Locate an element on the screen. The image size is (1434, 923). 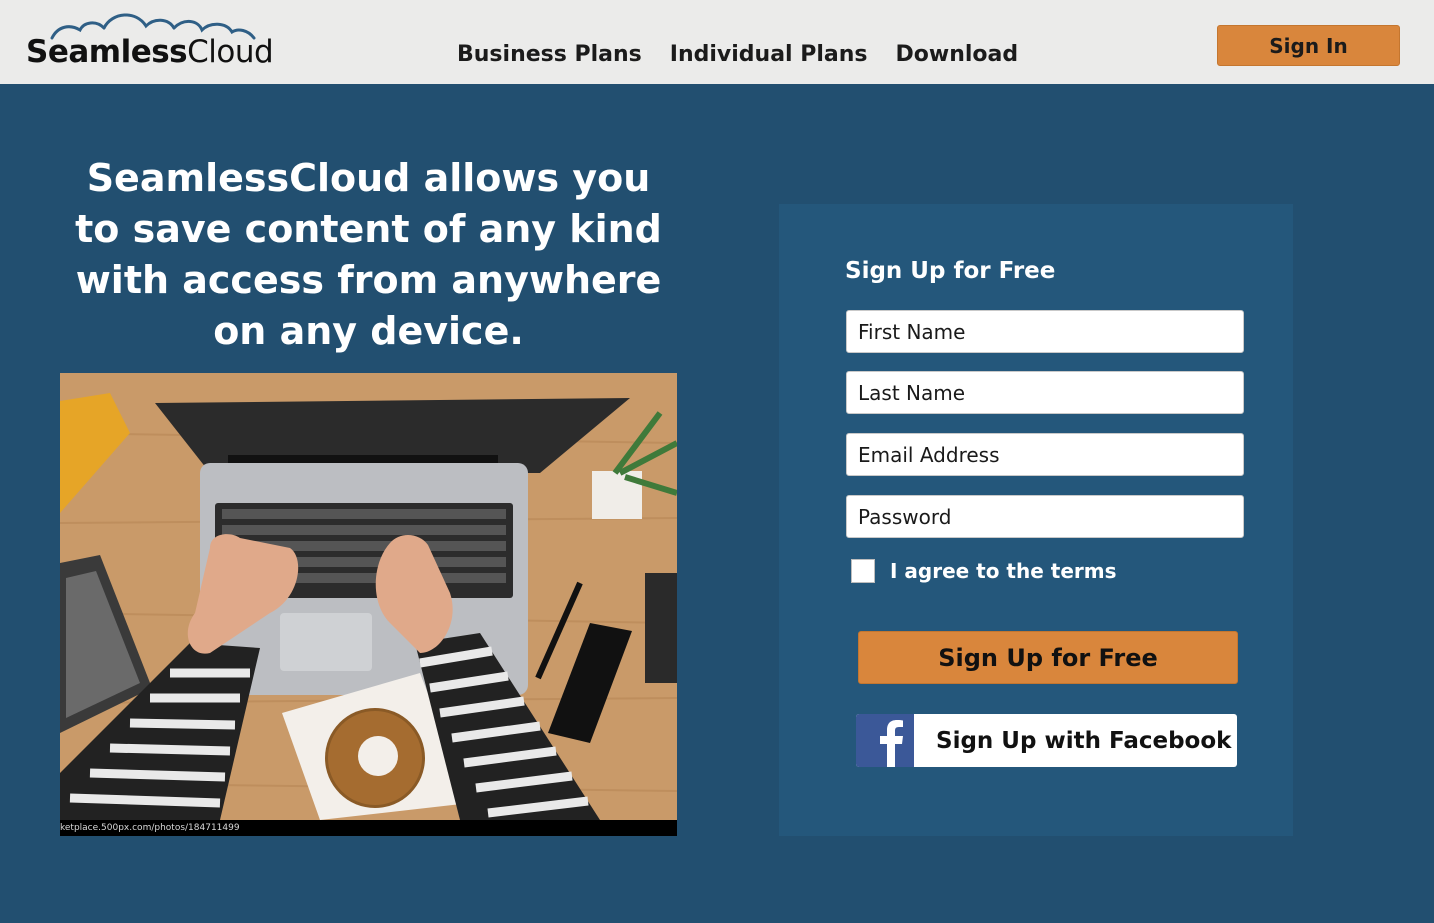
signup-title: Sign Up for Free is located at coordinates (950, 271).